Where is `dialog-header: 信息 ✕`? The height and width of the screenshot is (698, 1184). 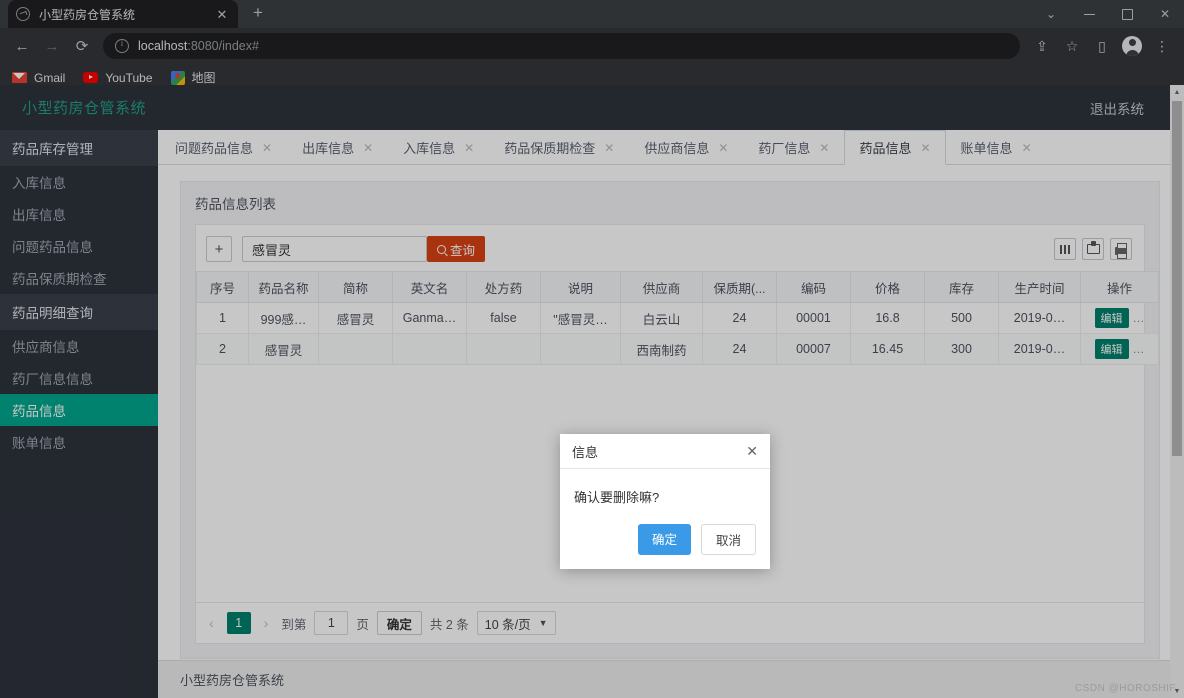 dialog-header: 信息 ✕ is located at coordinates (665, 451).